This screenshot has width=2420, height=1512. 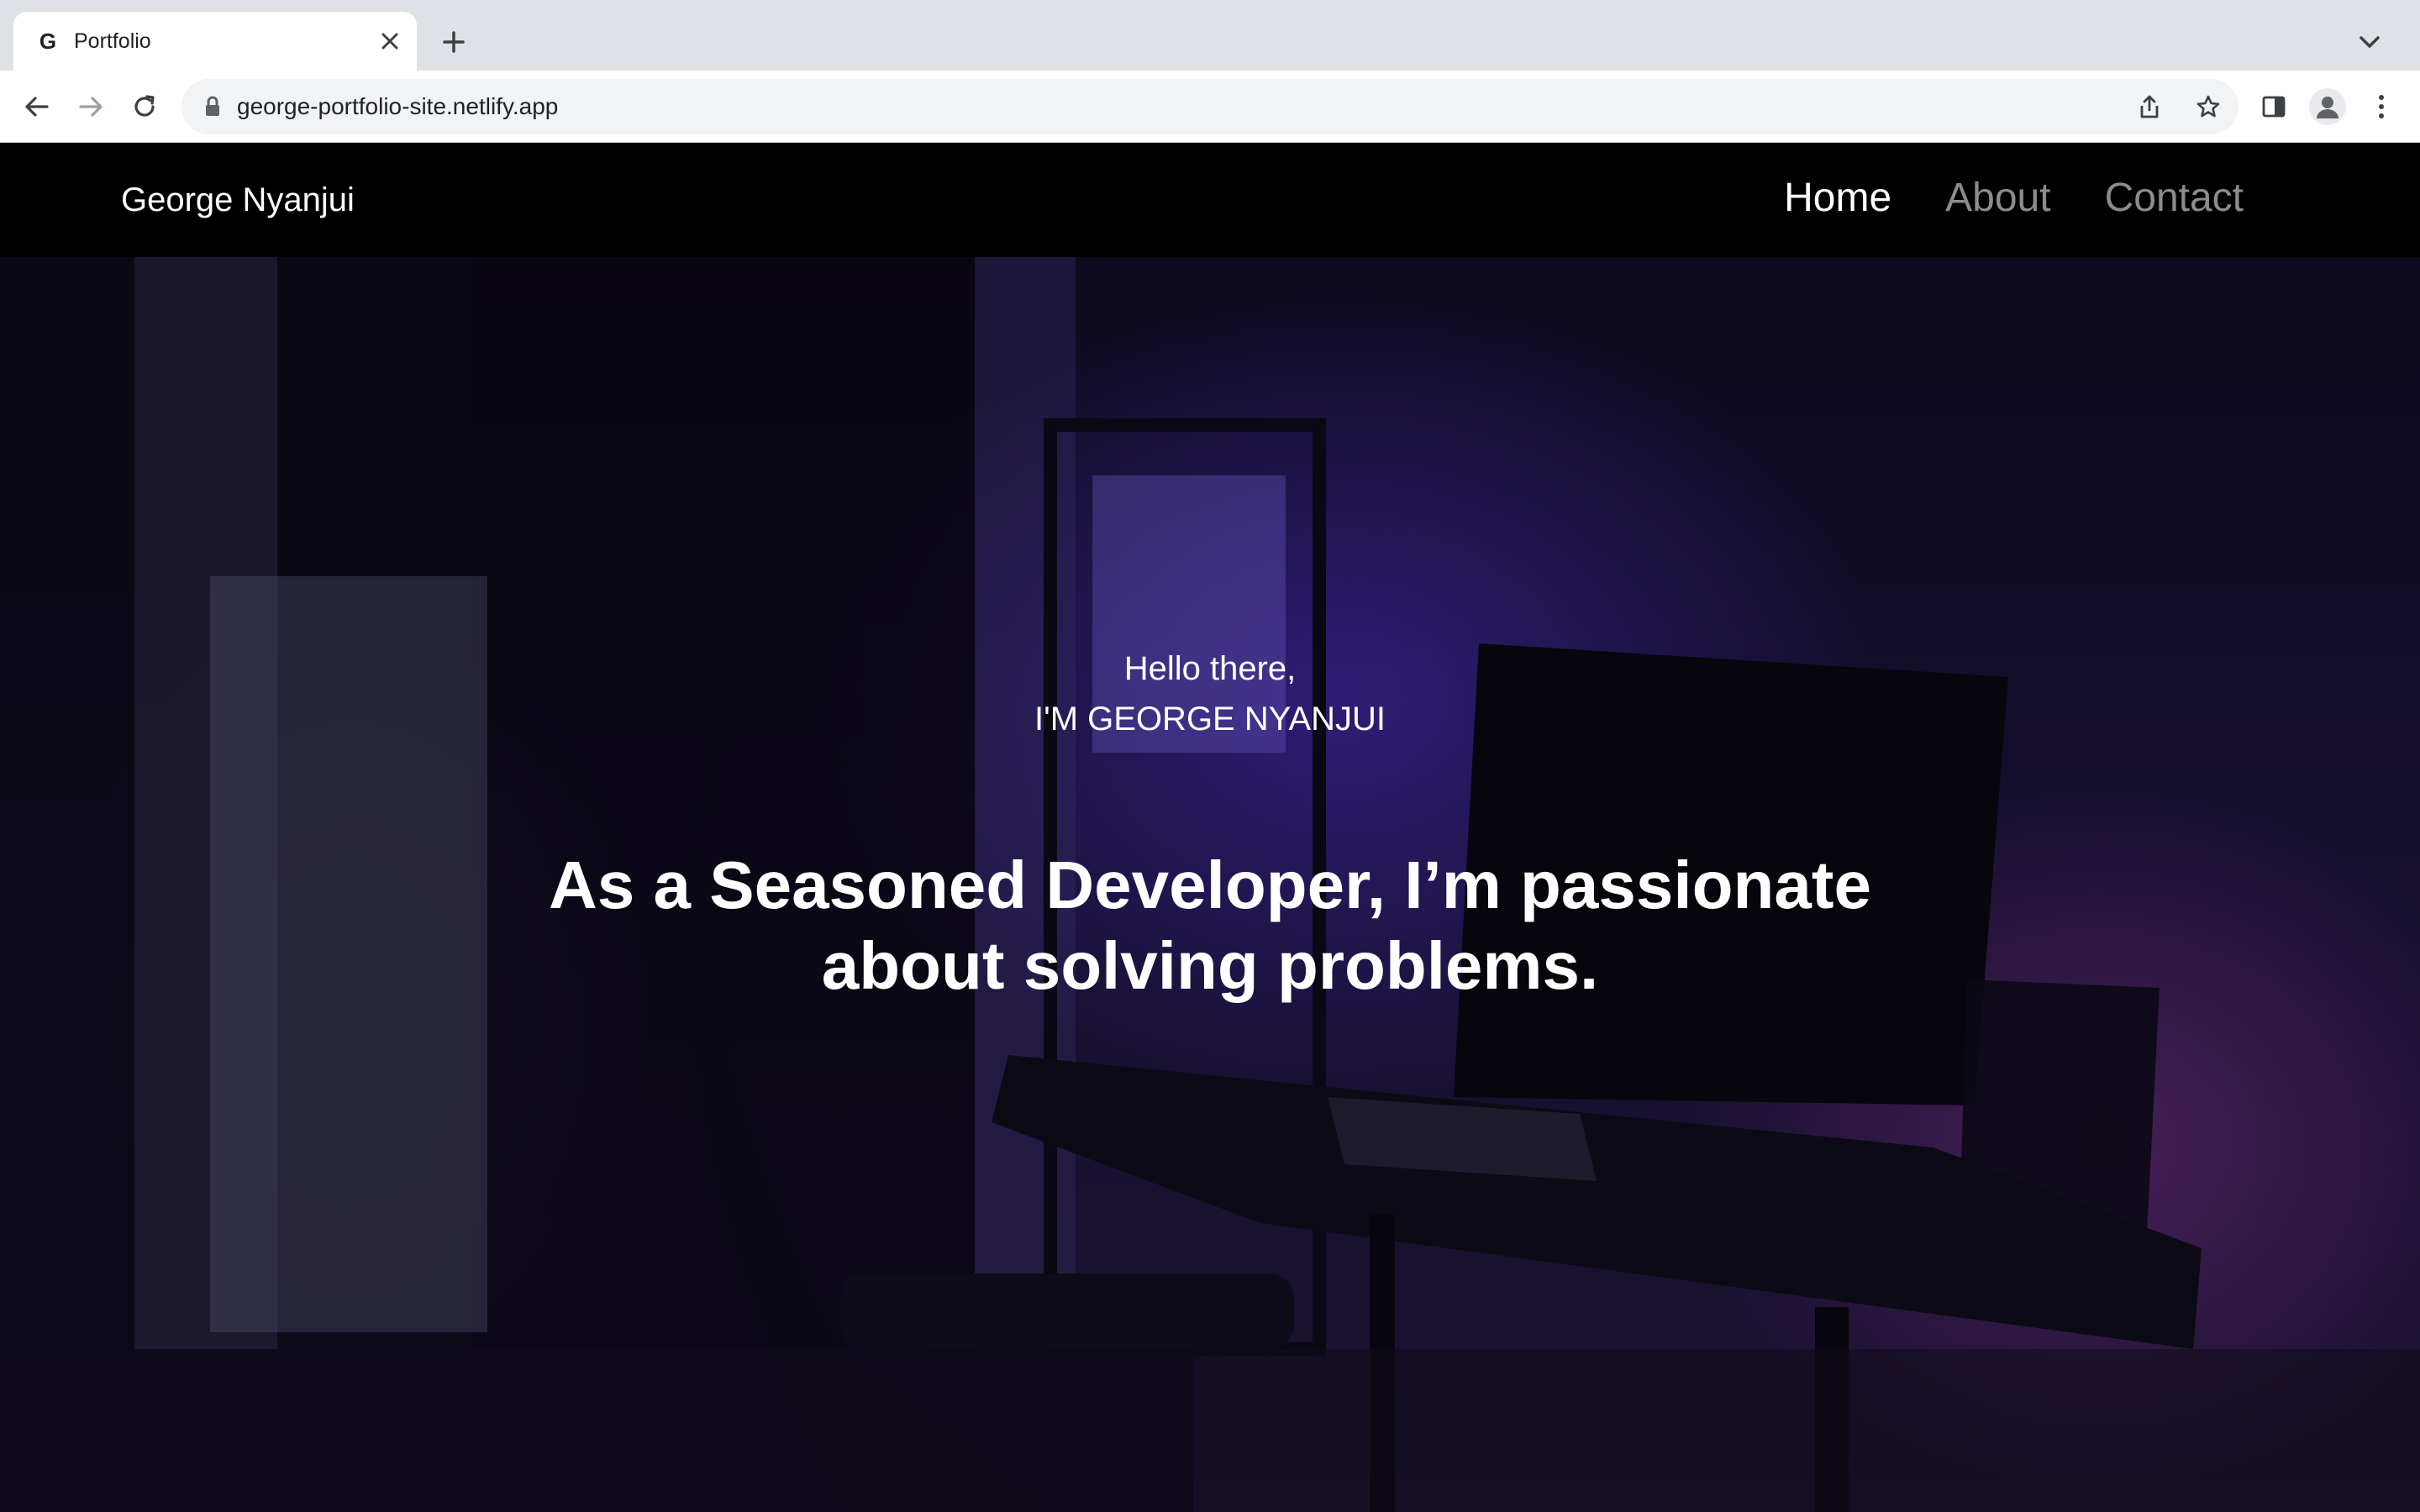 What do you see at coordinates (2174, 198) in the screenshot?
I see `nav-link-contact: Contact` at bounding box center [2174, 198].